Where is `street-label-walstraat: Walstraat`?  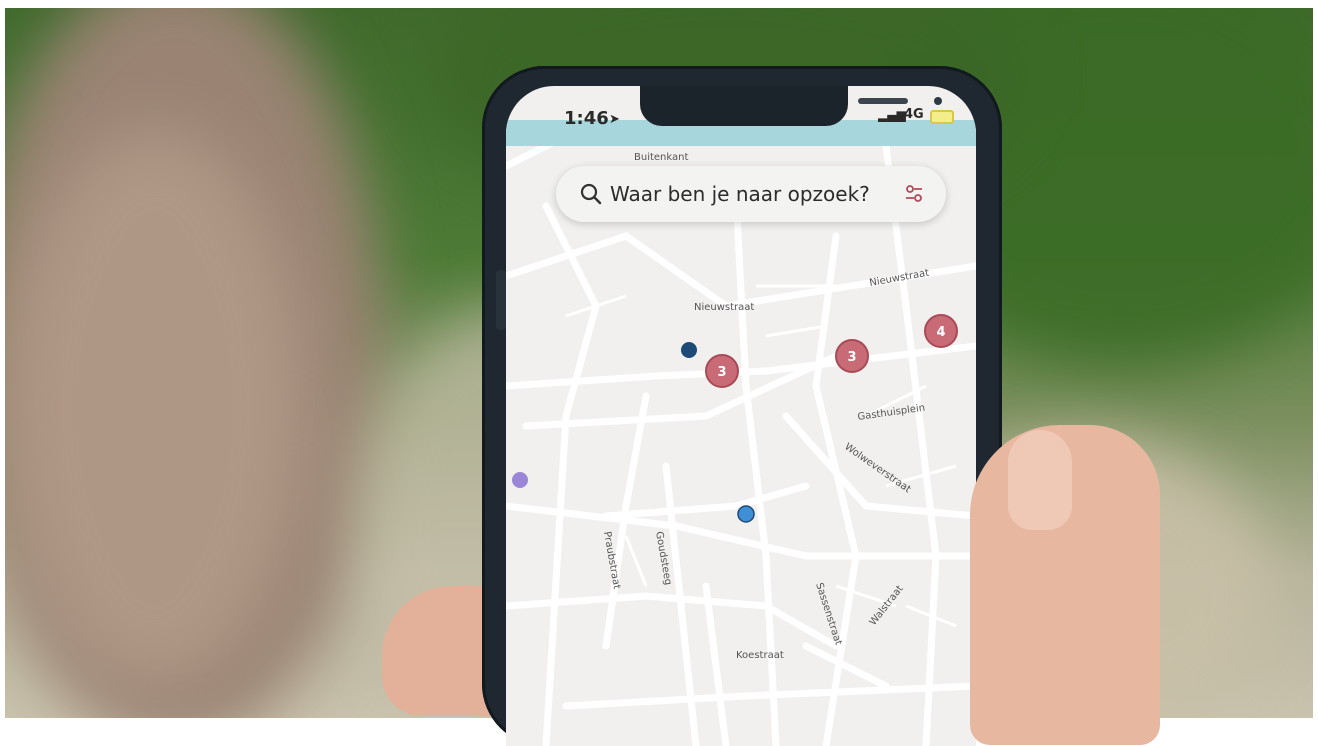
street-label-walstraat: Walstraat is located at coordinates (887, 606).